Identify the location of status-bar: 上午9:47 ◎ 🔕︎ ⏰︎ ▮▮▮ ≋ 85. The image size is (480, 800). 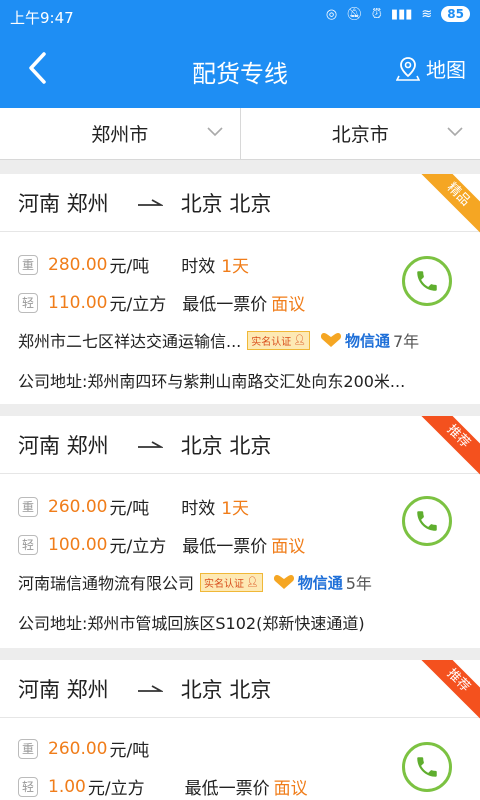
(240, 16).